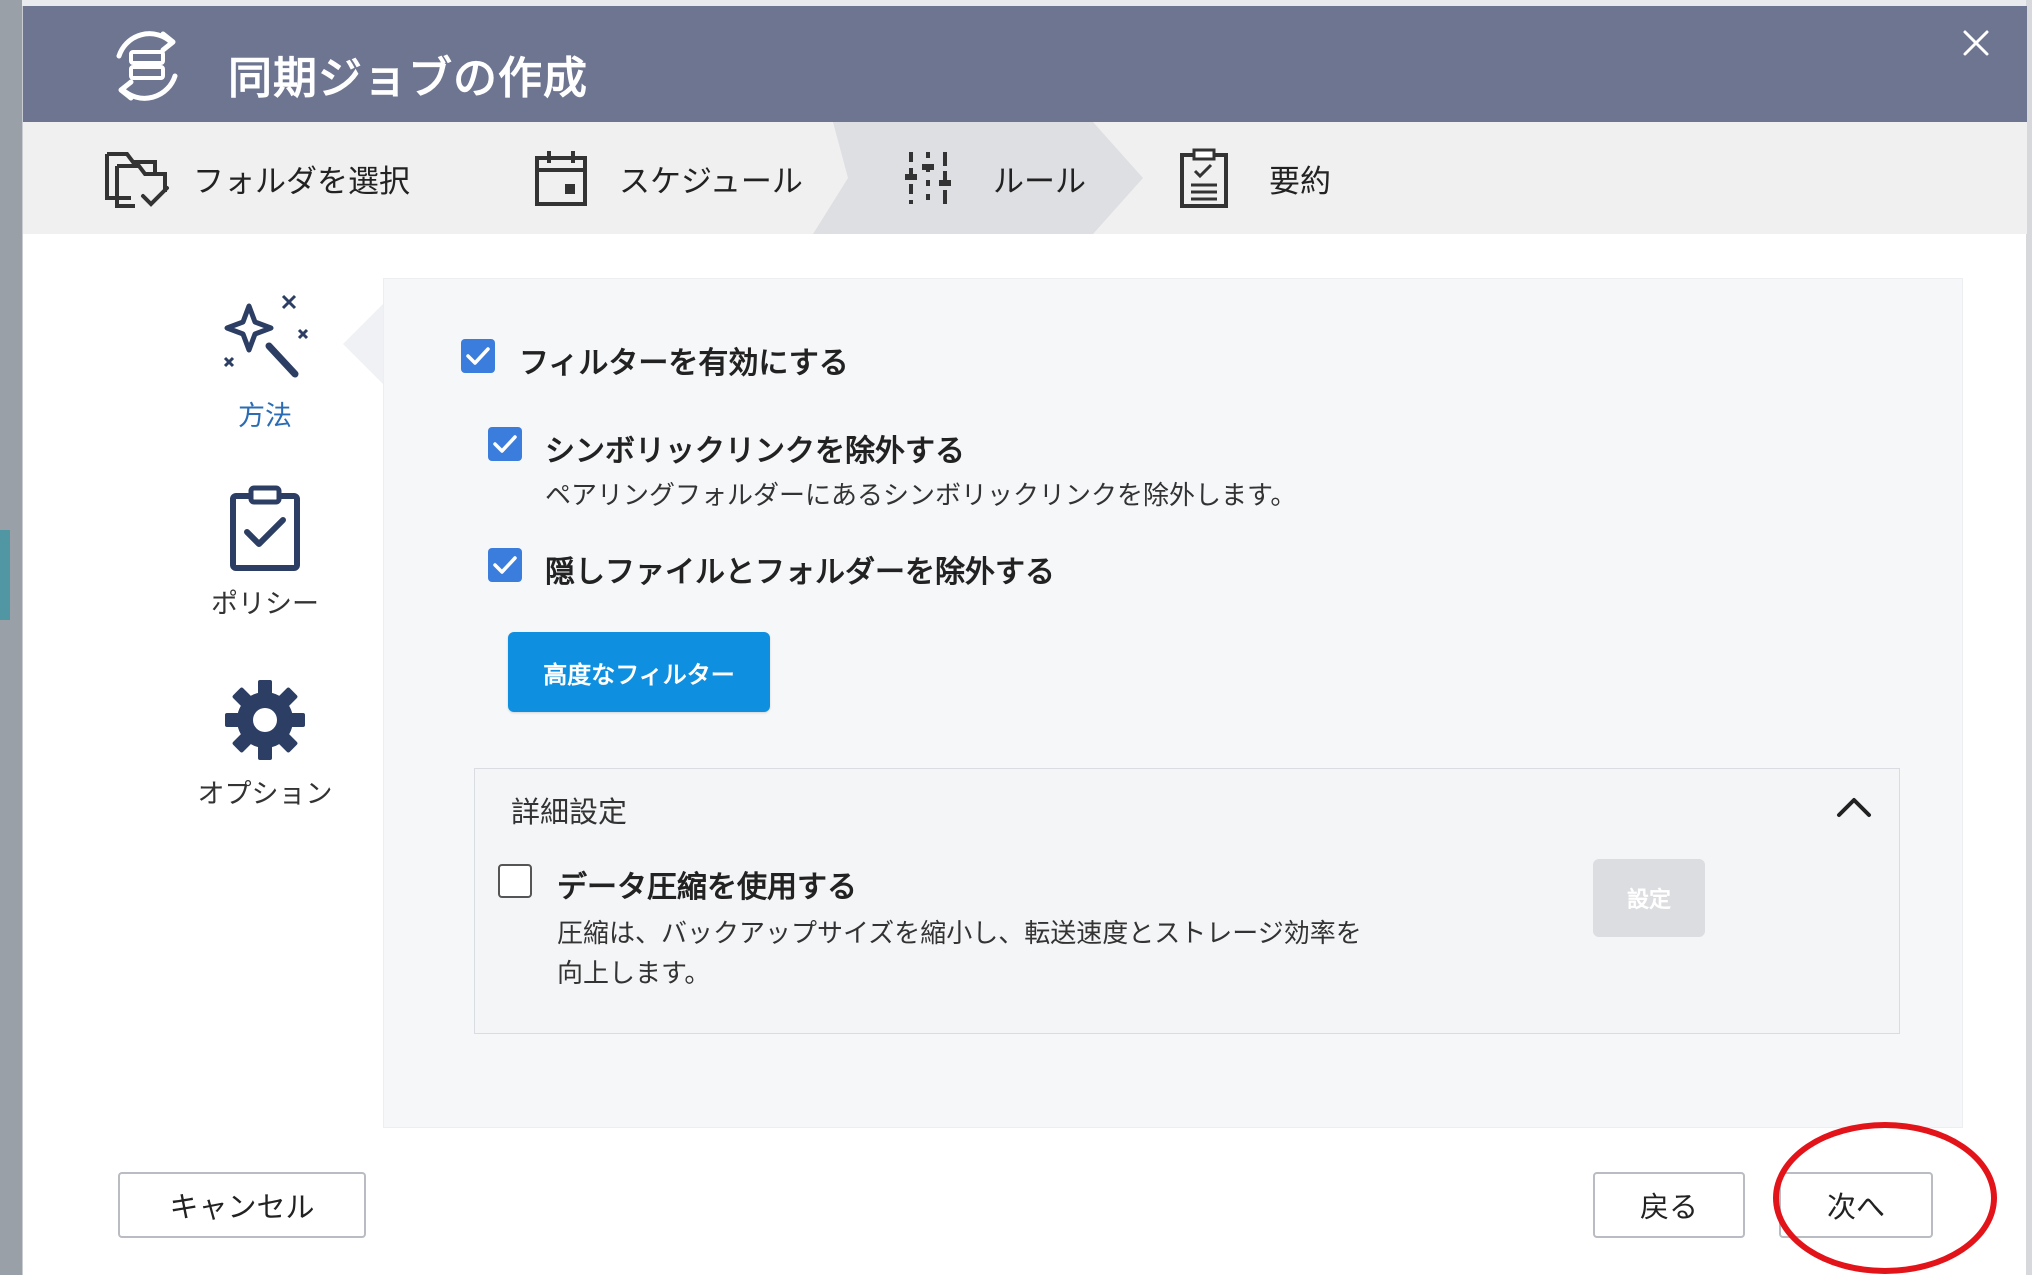  Describe the element at coordinates (515, 881) in the screenshot. I see `data-compression-checkbox` at that location.